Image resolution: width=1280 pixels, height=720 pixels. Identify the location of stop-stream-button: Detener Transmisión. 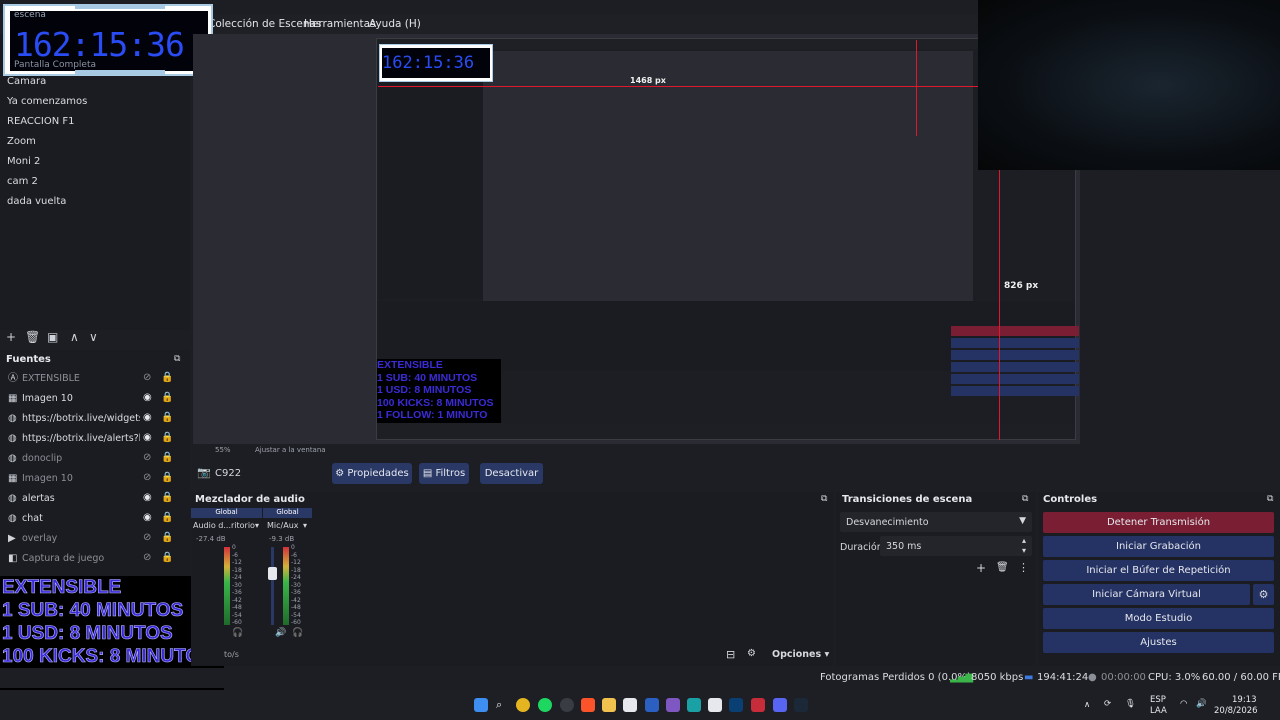
(1158, 522).